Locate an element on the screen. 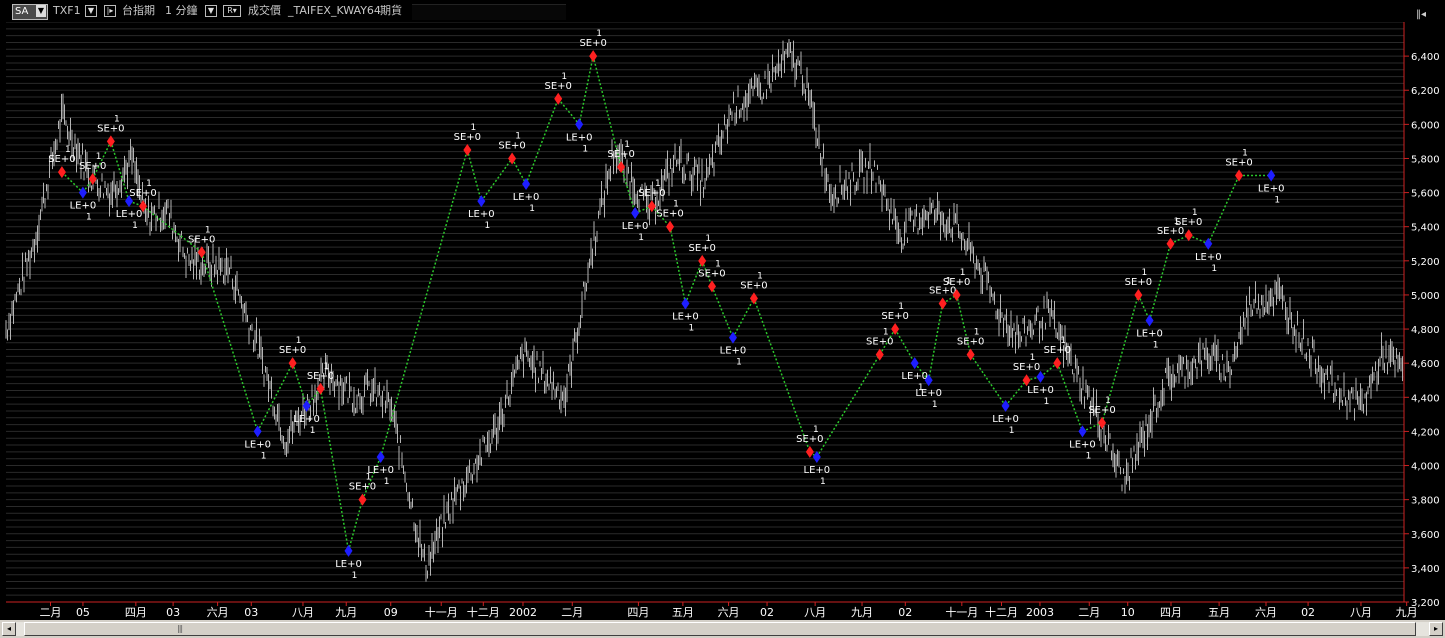  category-label: 期貨 is located at coordinates (391, 10).